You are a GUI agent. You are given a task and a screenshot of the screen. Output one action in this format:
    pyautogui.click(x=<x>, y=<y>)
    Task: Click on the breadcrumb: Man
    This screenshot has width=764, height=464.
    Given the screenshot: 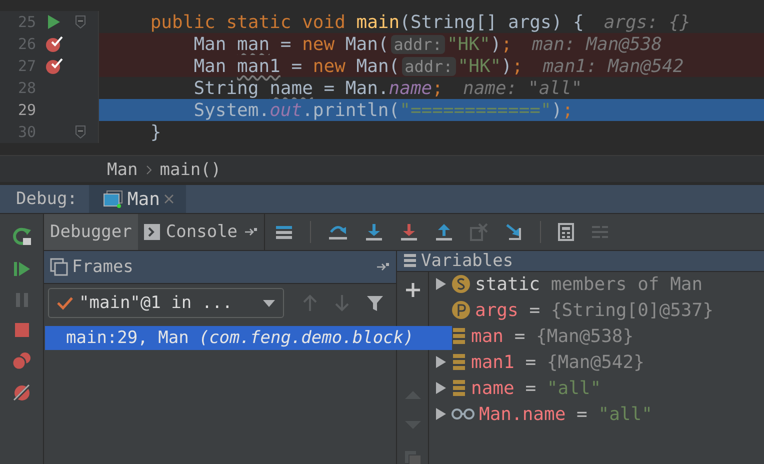 What is the action you would take?
    pyautogui.click(x=122, y=170)
    